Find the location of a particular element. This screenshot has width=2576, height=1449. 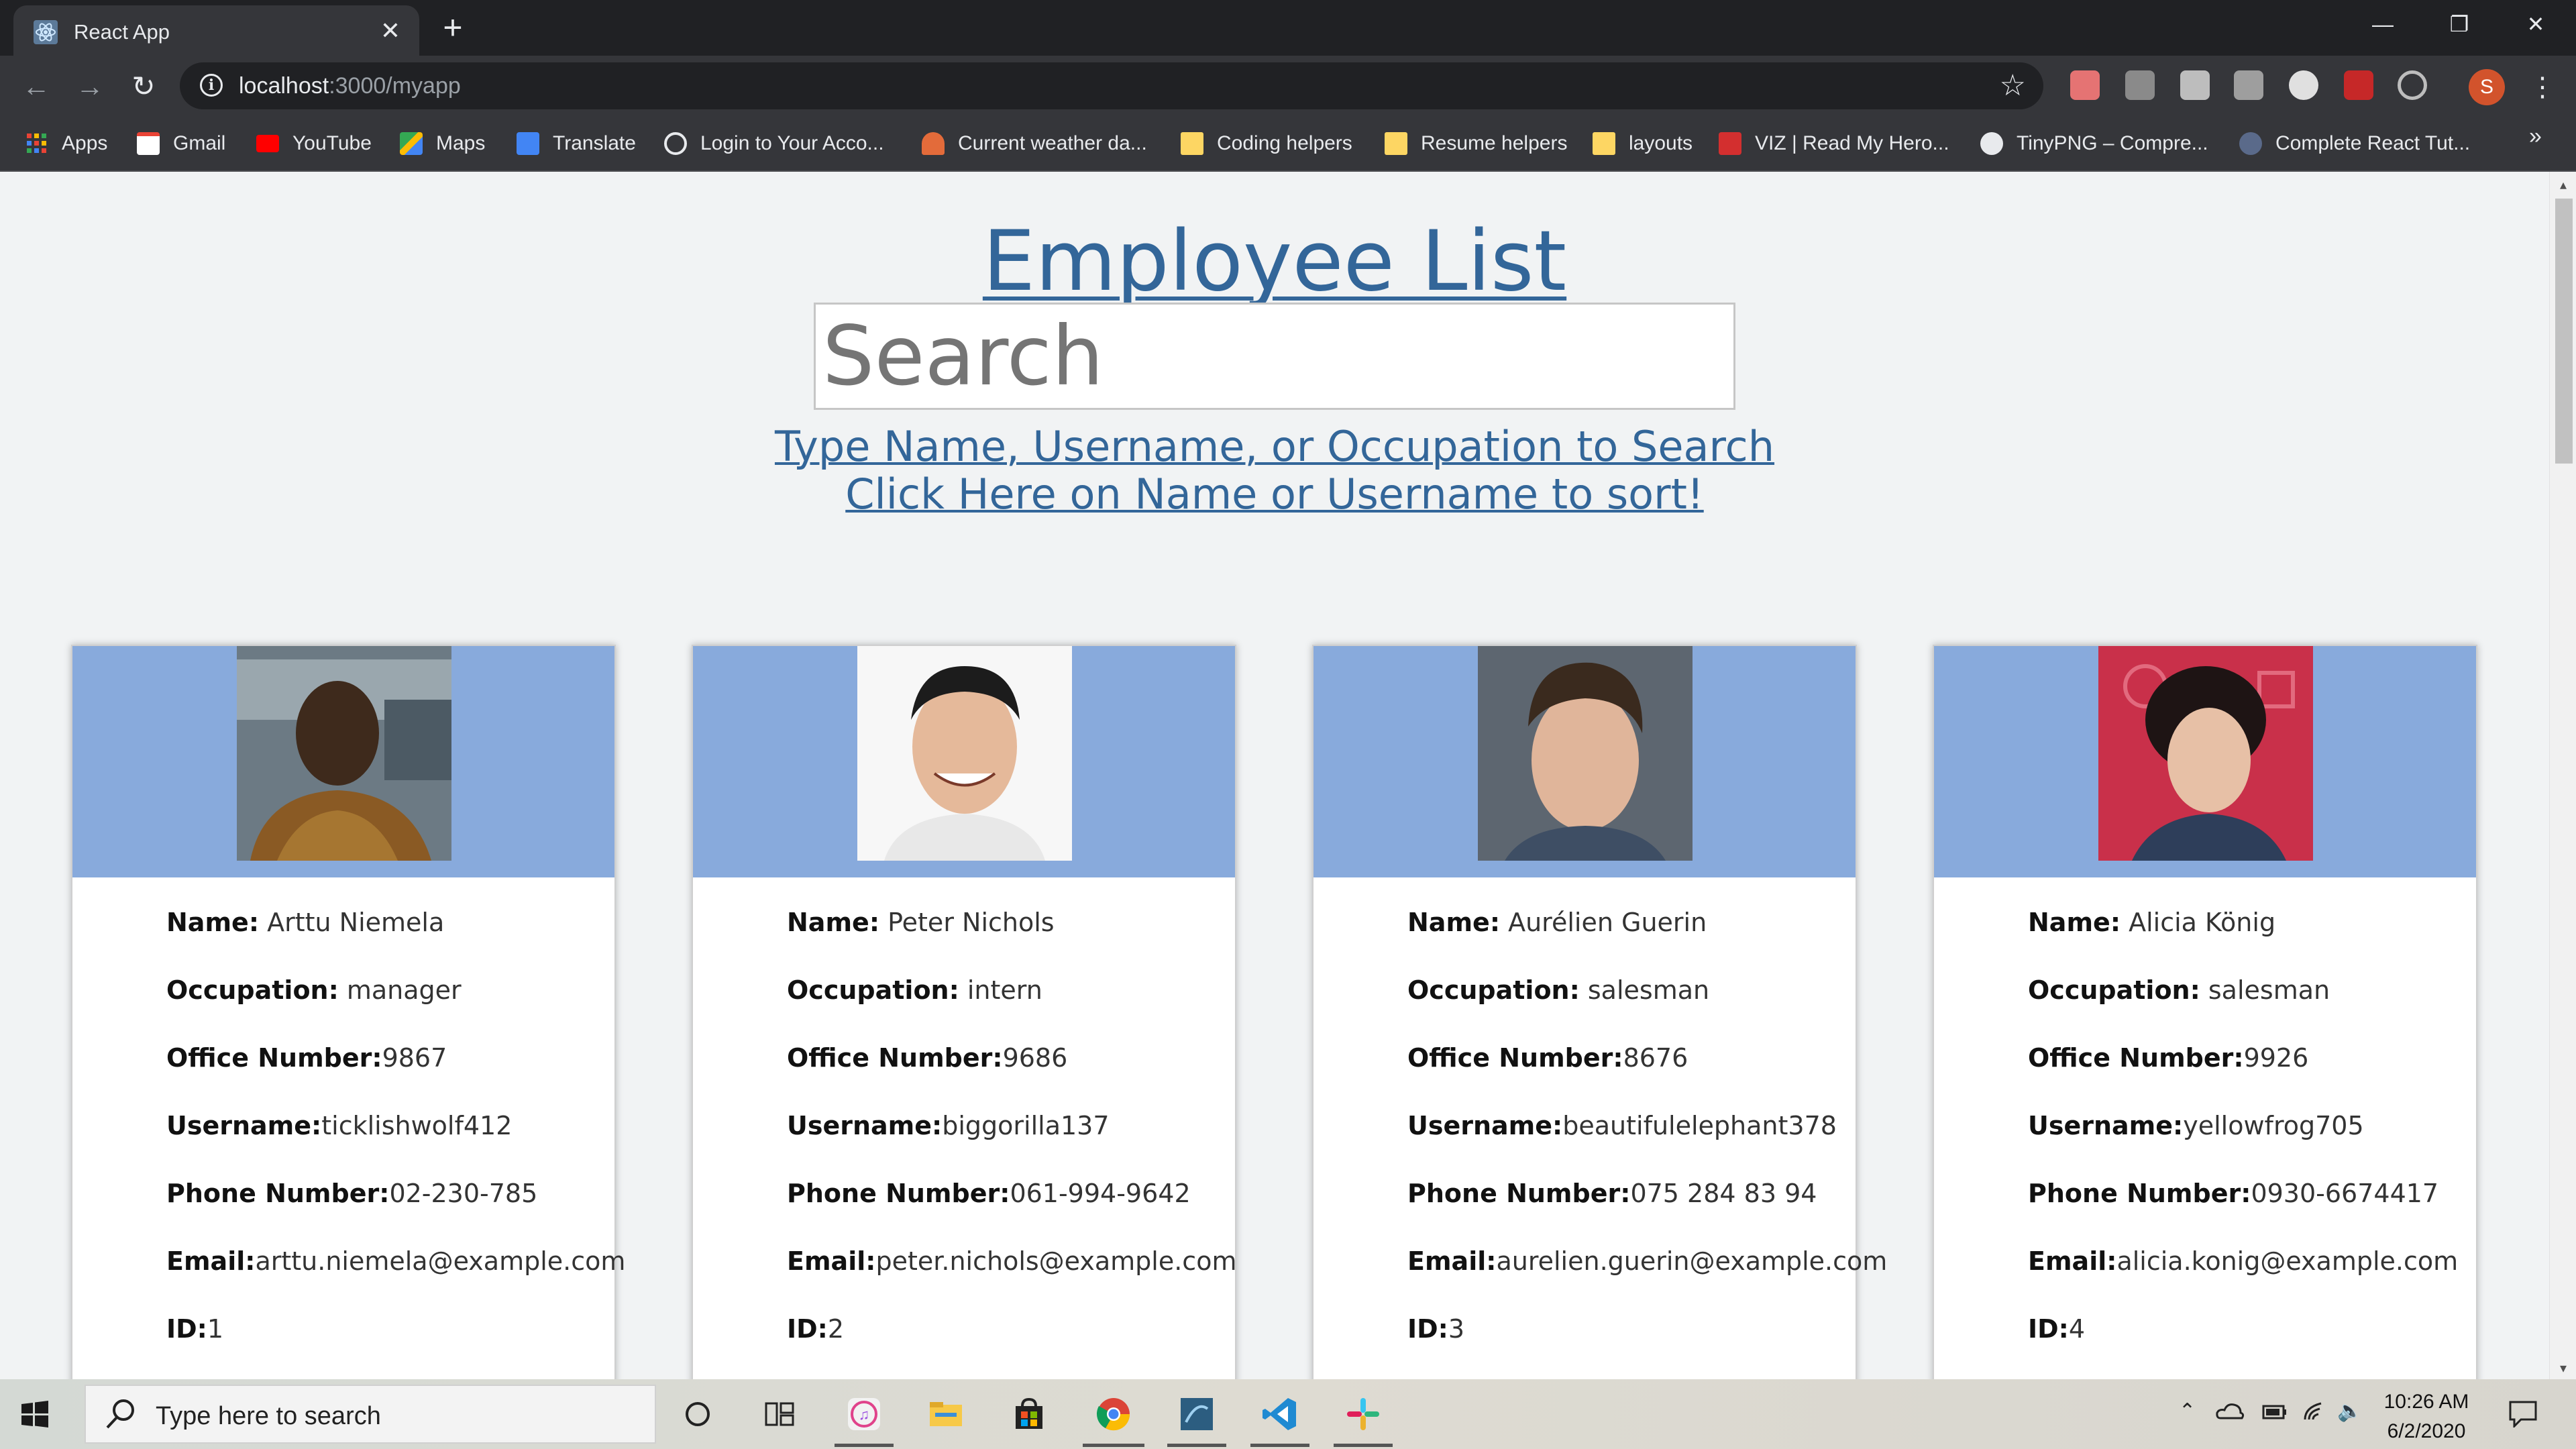

name-row: Name: Alicia König is located at coordinates (2243, 941).